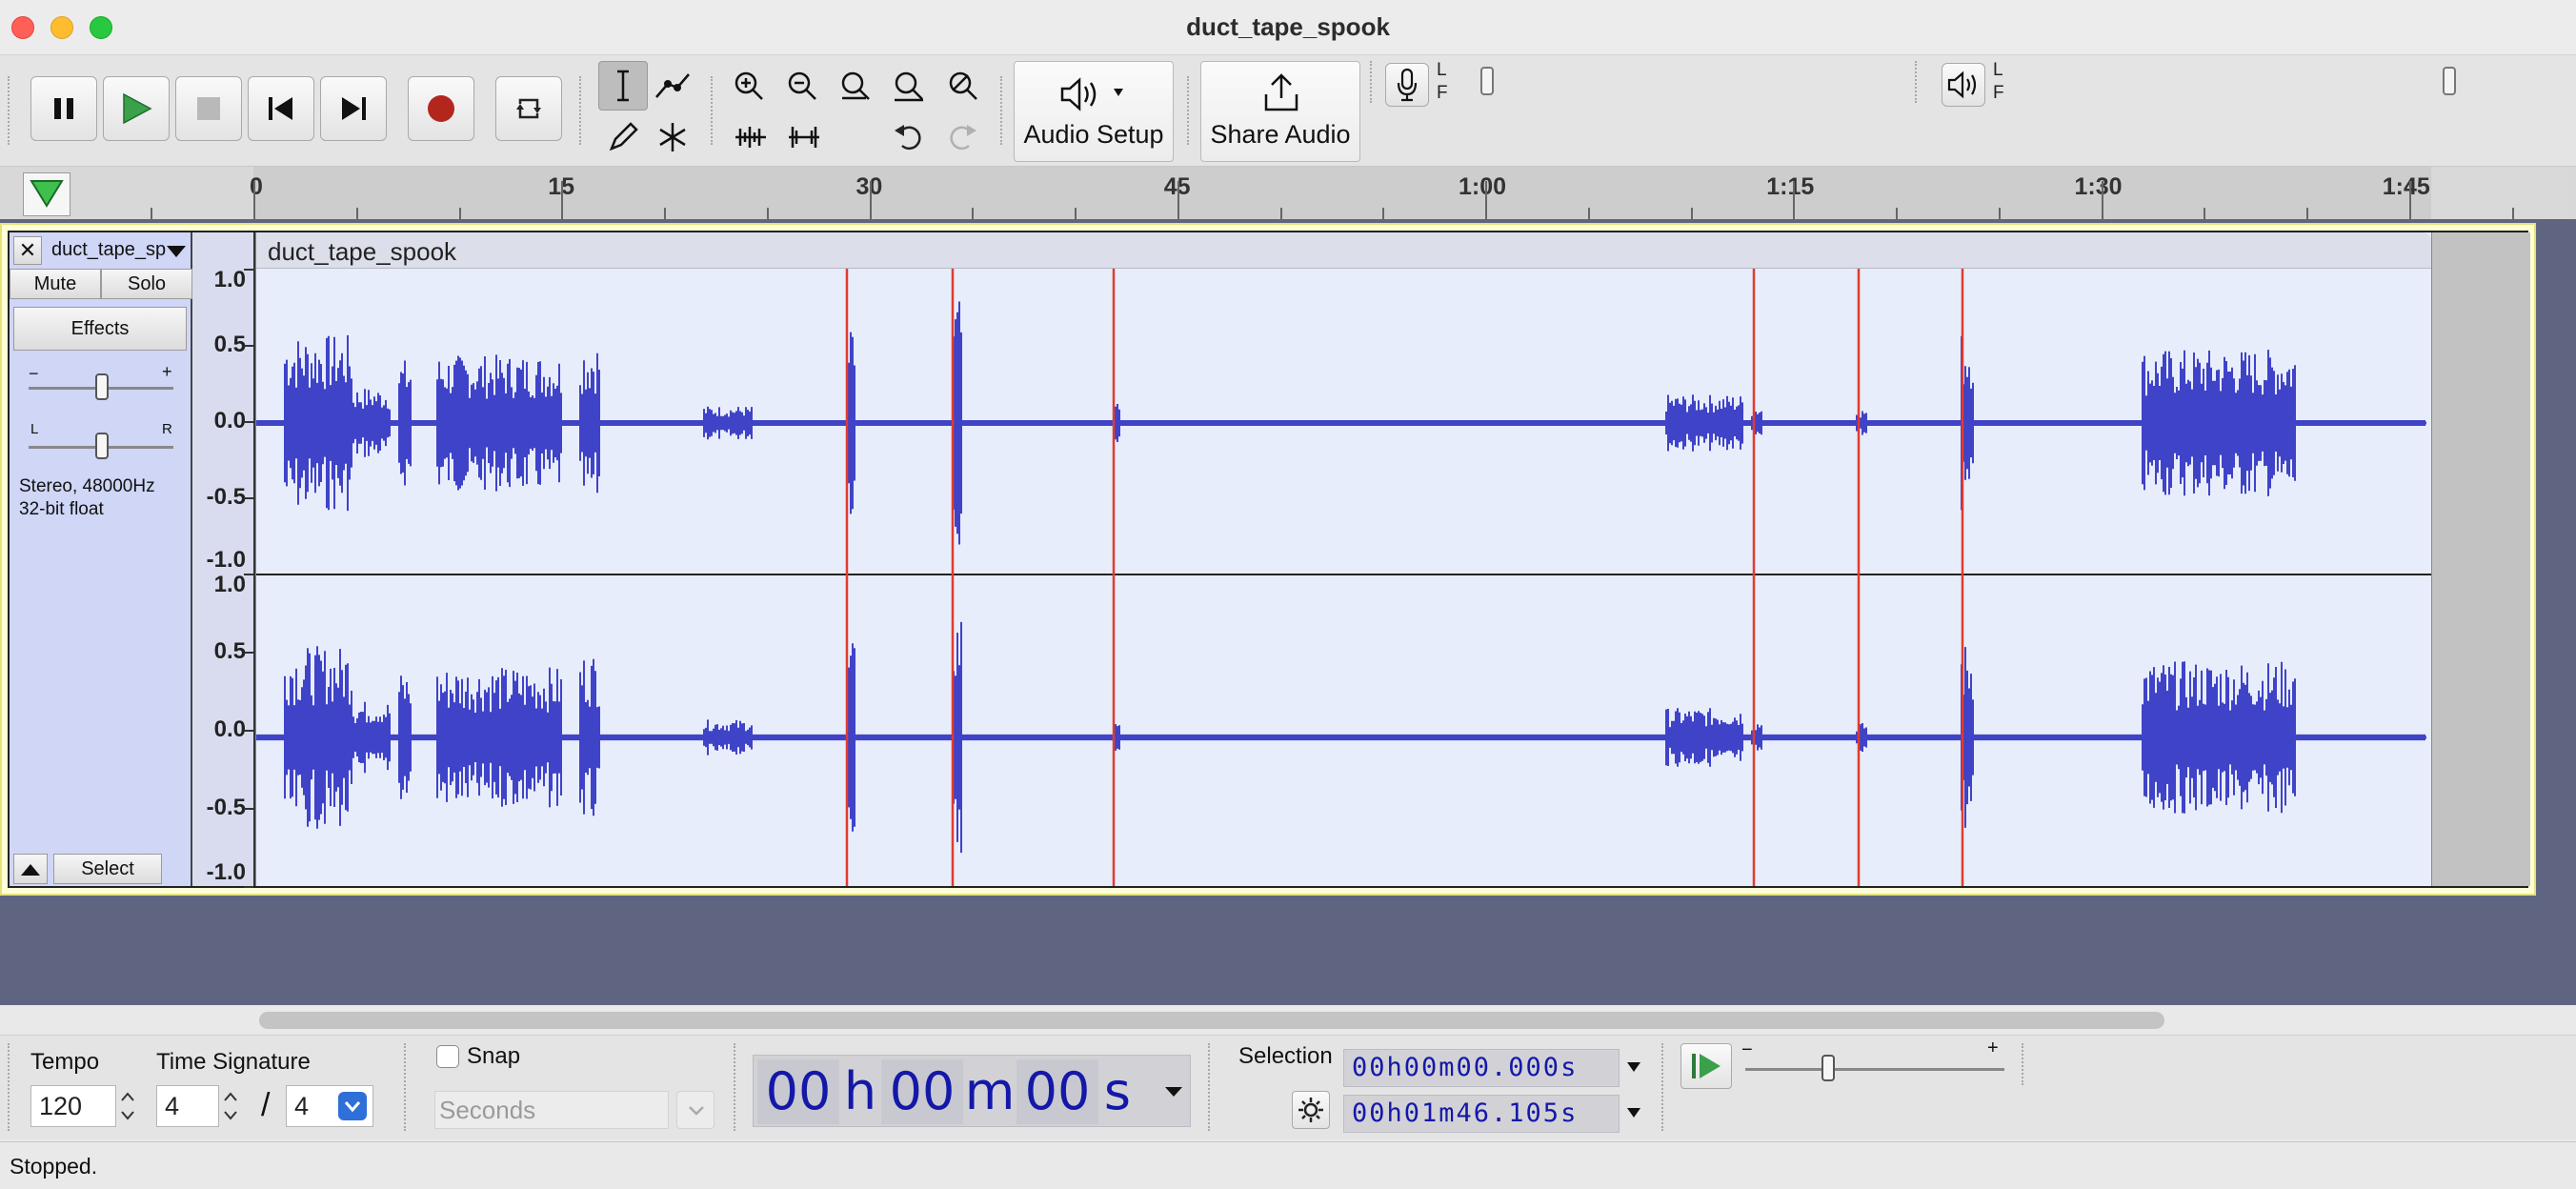 The height and width of the screenshot is (1189, 2576). What do you see at coordinates (1173, 1091) in the screenshot?
I see `time-format-dropdown-icon` at bounding box center [1173, 1091].